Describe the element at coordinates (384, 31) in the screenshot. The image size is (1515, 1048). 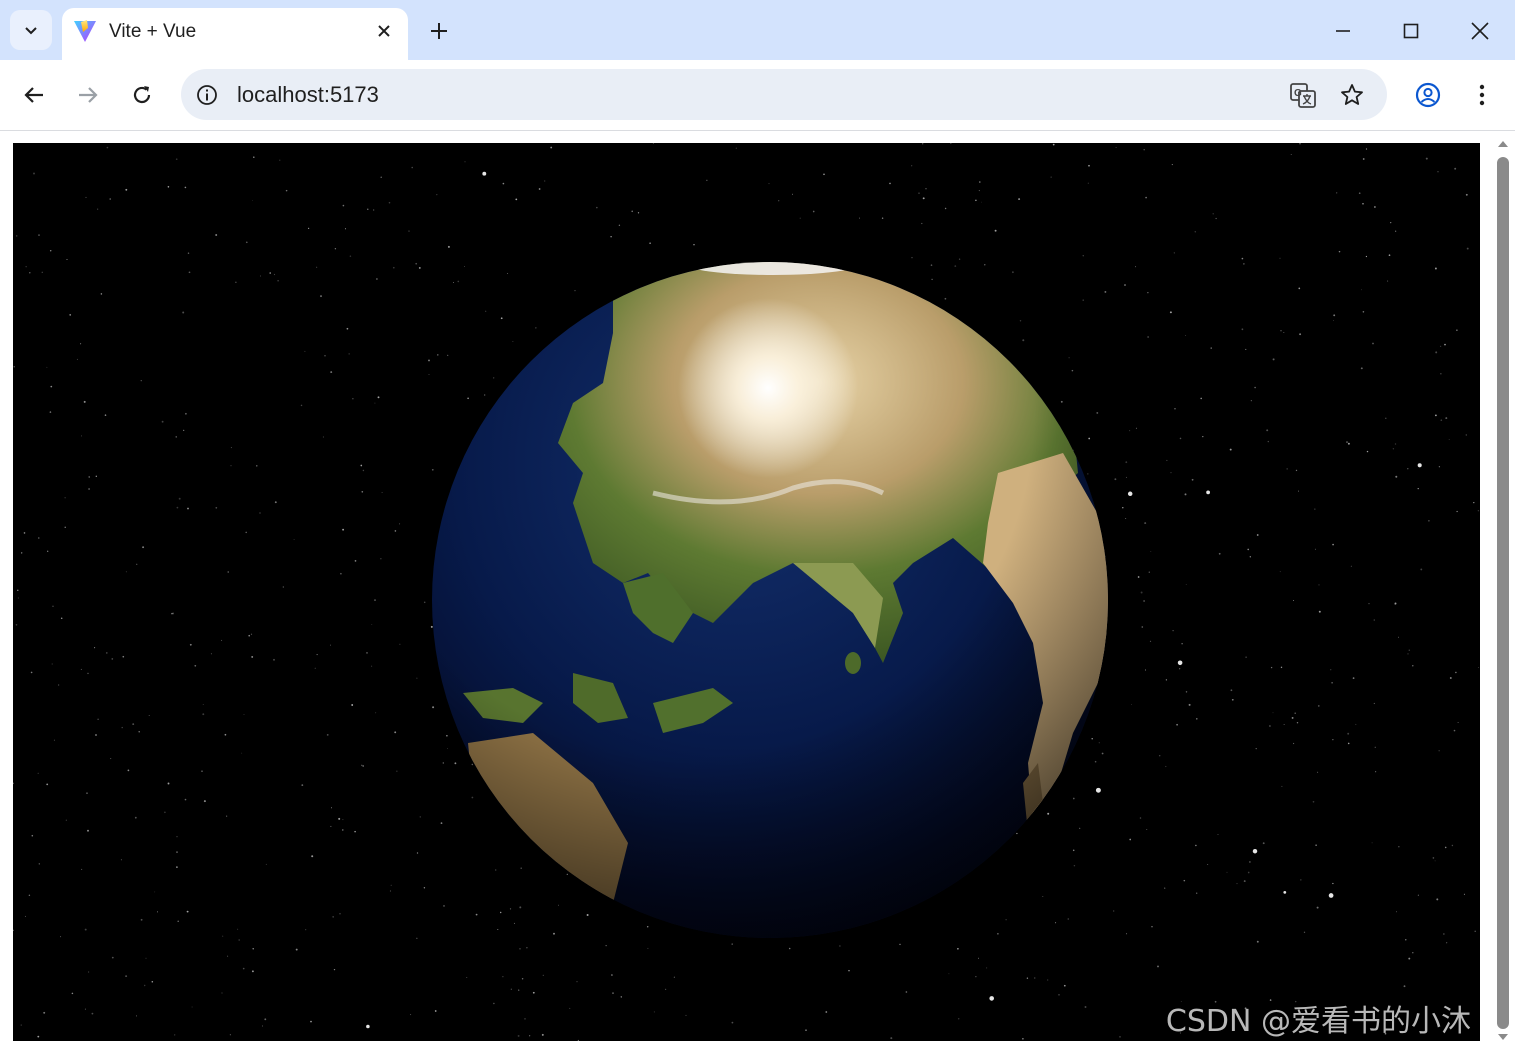
I see `tab-close-button` at that location.